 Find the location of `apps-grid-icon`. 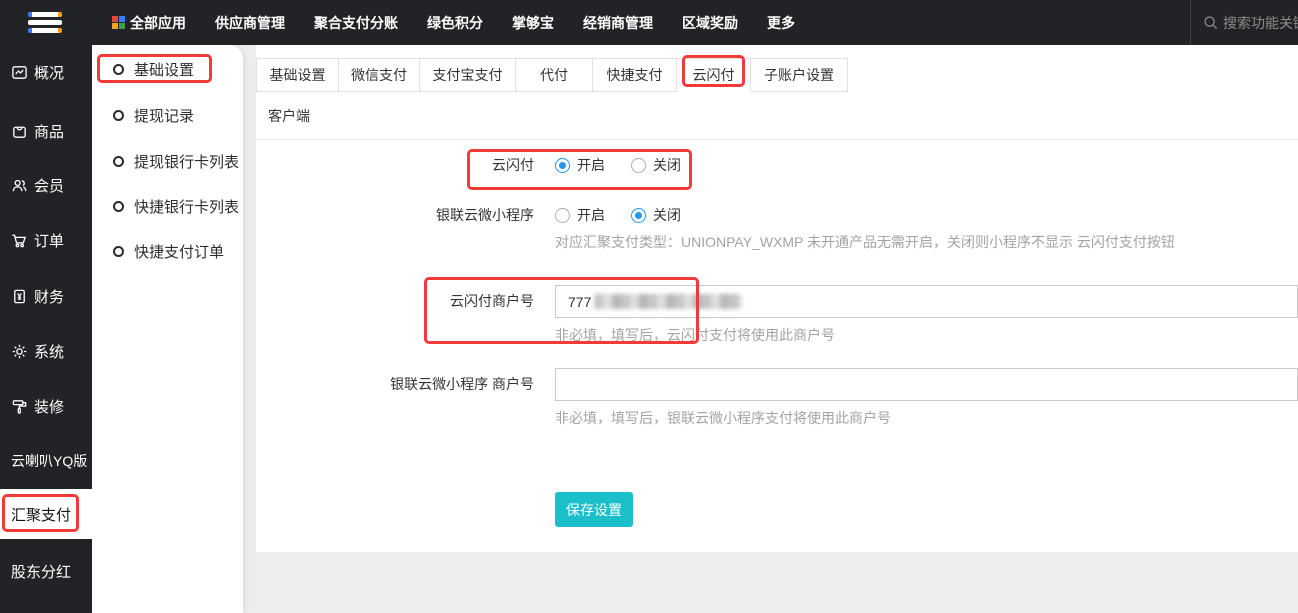

apps-grid-icon is located at coordinates (118, 22).